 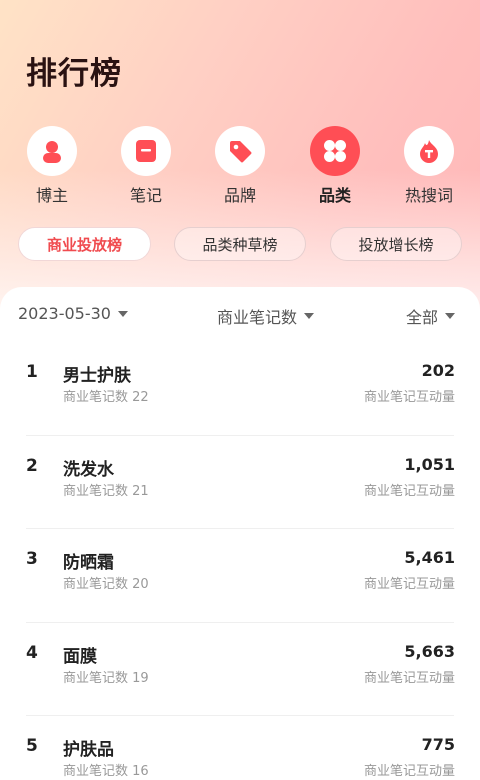 I want to click on tab-commercial-placement: 商业投放榜, so click(x=84, y=244).